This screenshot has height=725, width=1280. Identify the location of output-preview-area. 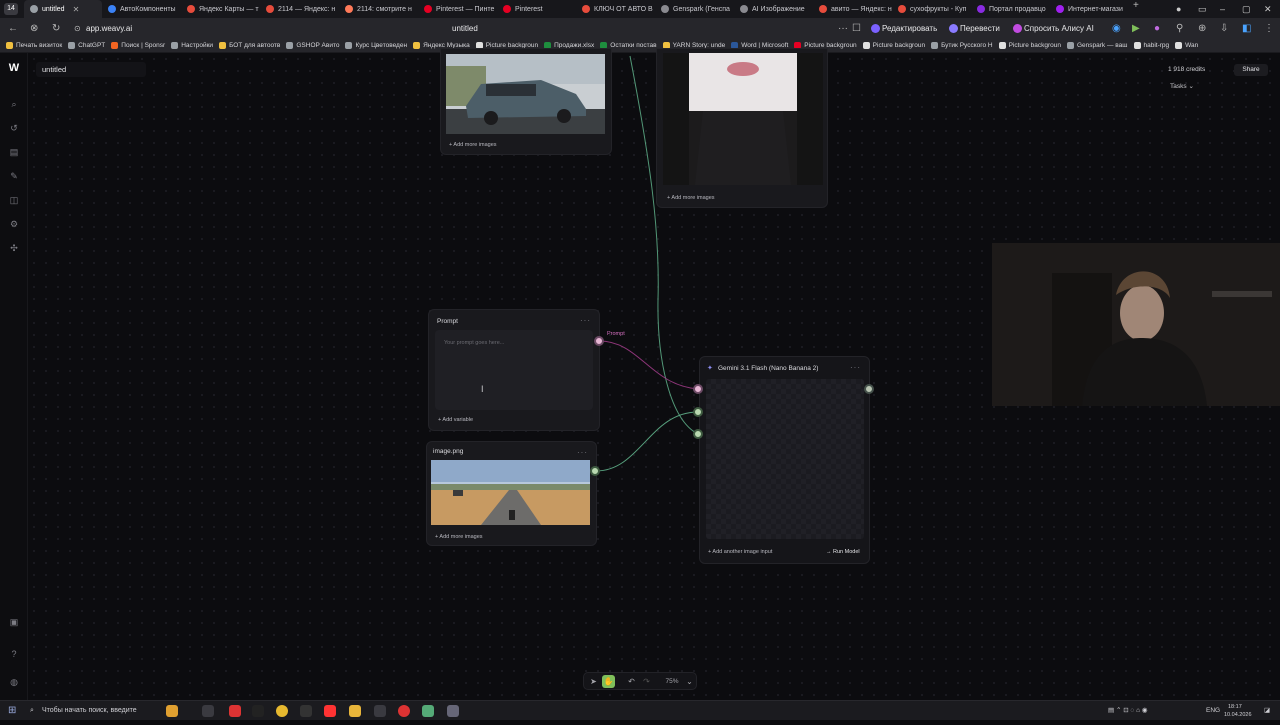
(785, 459).